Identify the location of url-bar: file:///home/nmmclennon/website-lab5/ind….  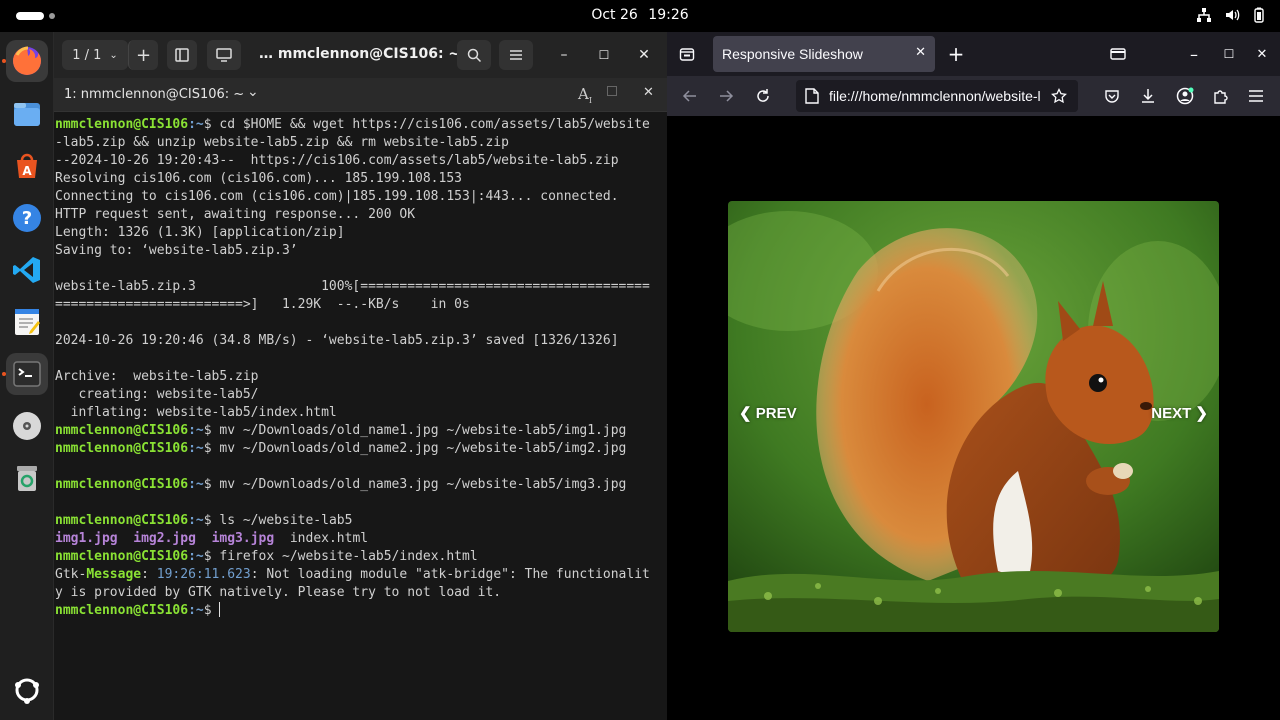
(937, 96).